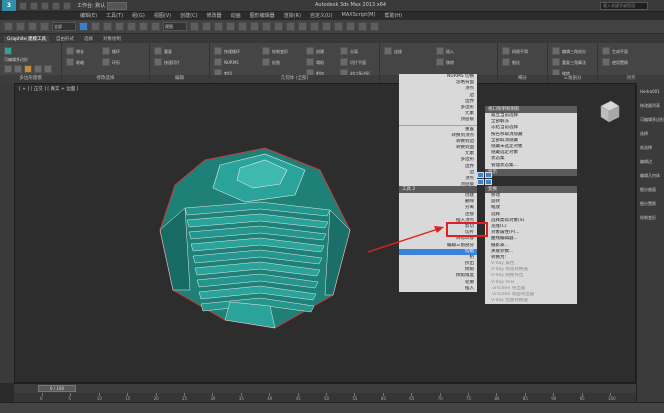 The width and height of the screenshot is (664, 413). What do you see at coordinates (8, 51) in the screenshot?
I see `edit-poly-icon` at bounding box center [8, 51].